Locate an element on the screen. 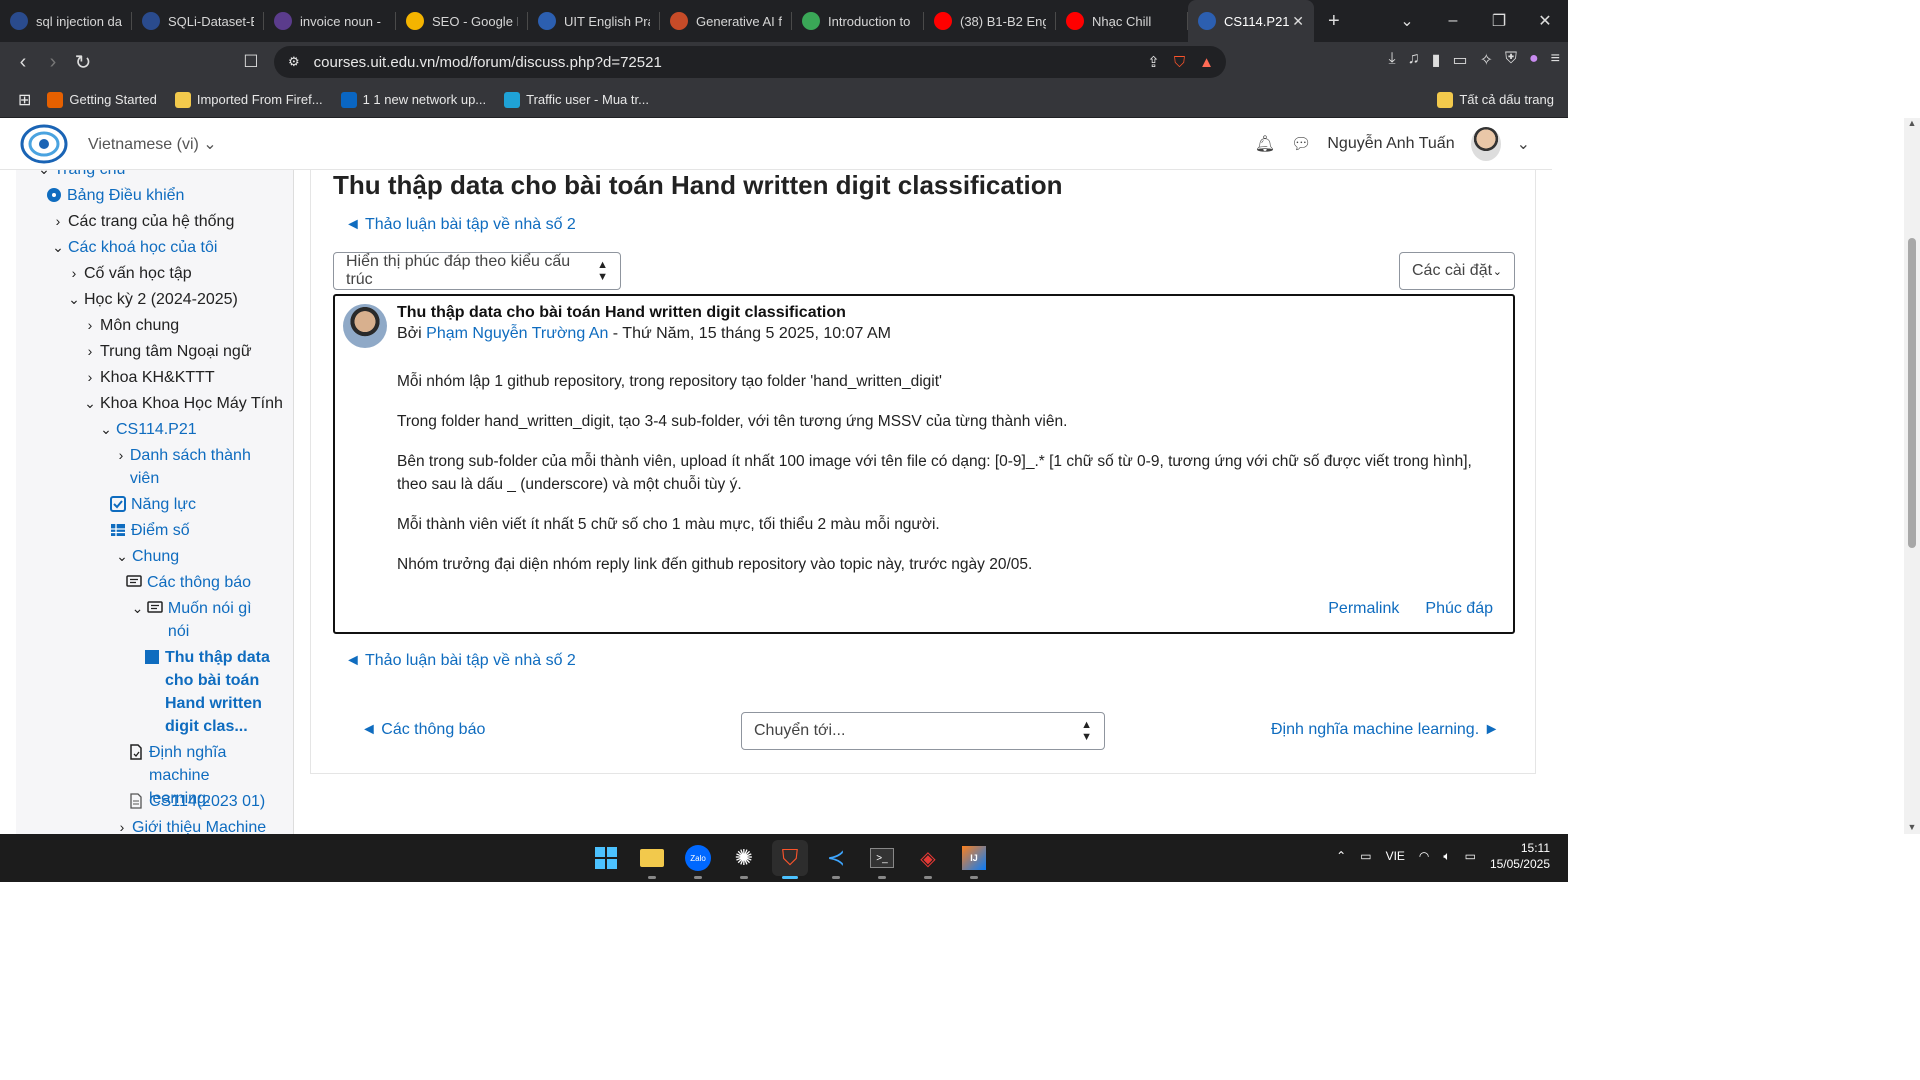 The width and height of the screenshot is (1920, 1080). permalink-link: Permalink is located at coordinates (1363, 609).